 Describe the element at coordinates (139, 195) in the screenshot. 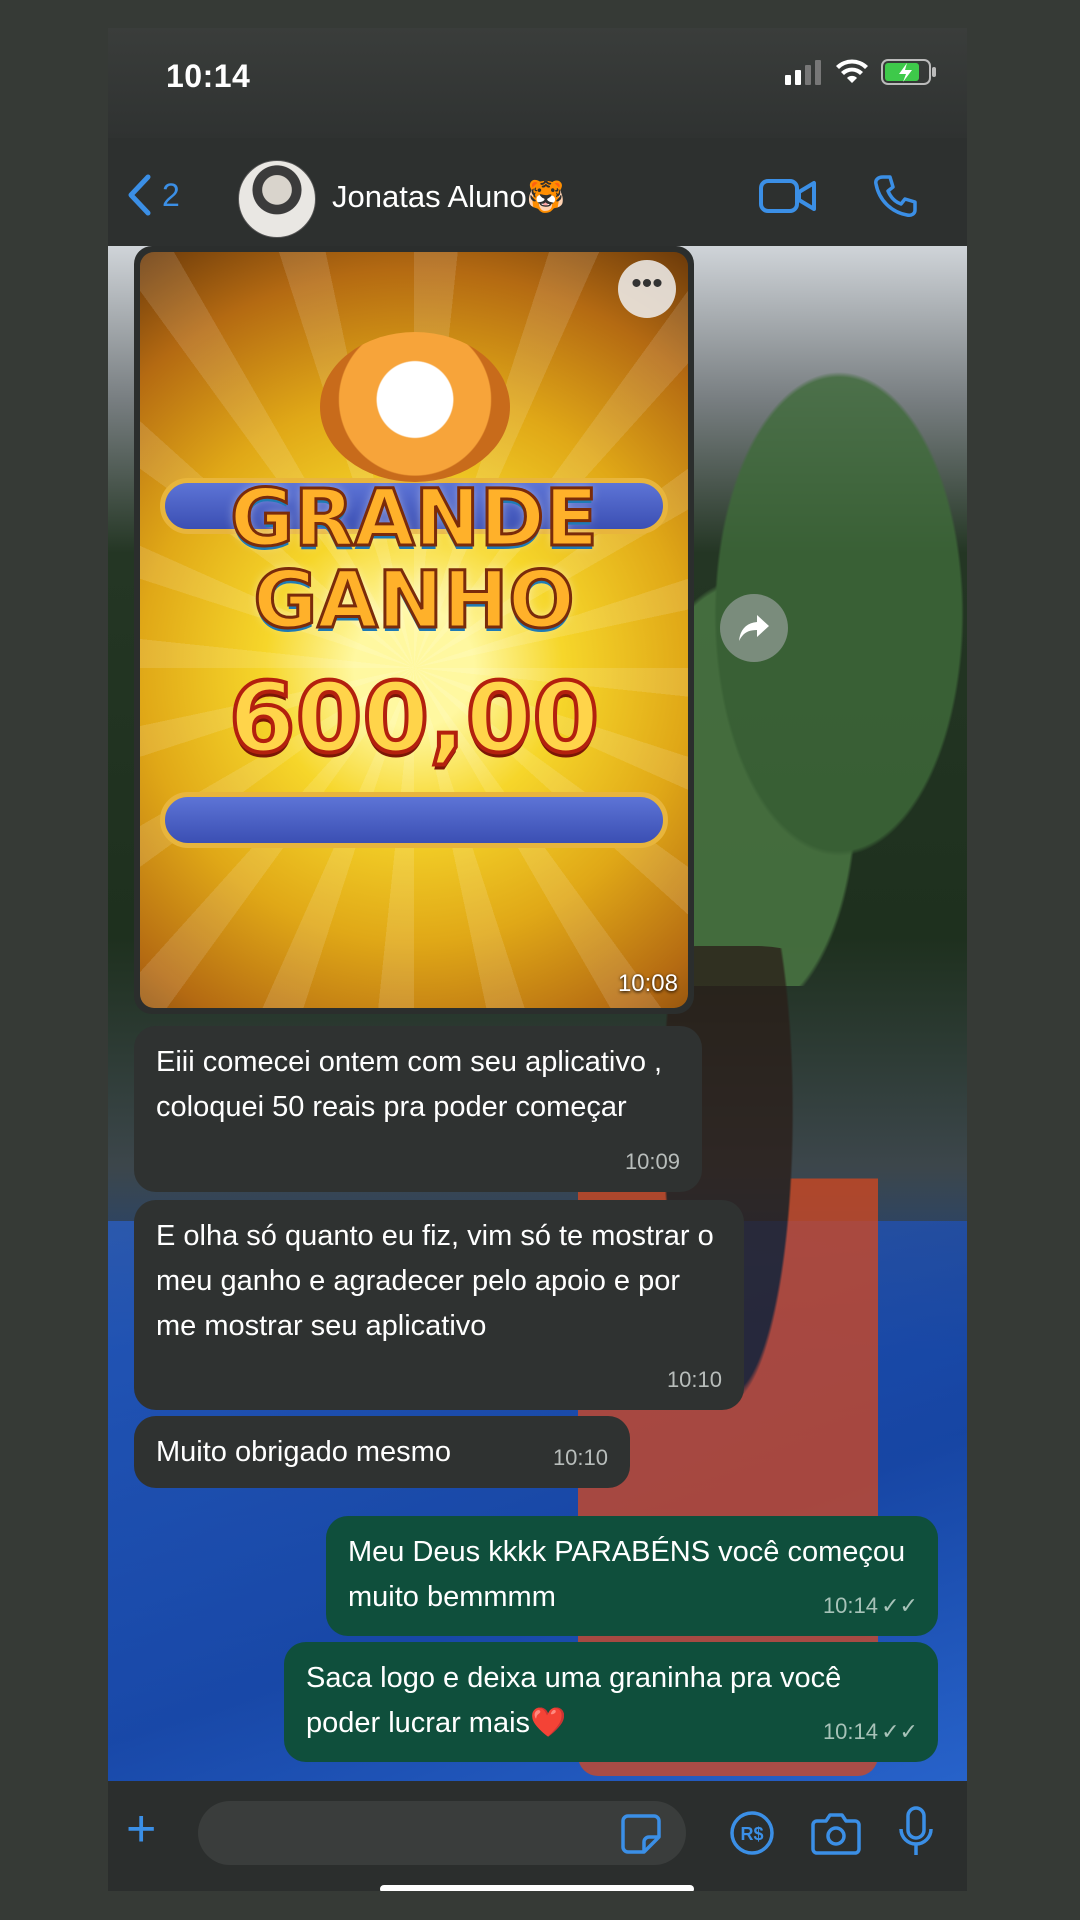

I see `chevron-left-icon` at that location.